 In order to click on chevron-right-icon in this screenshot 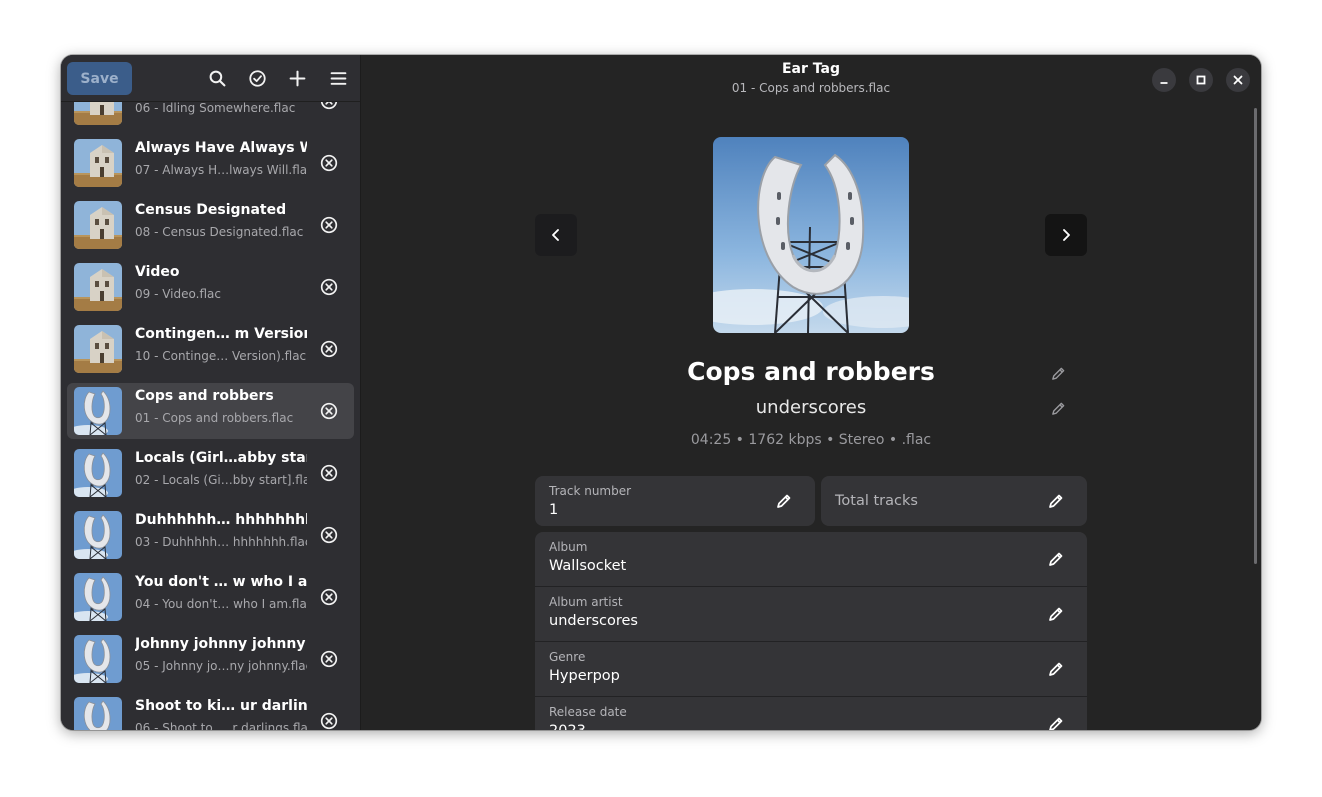, I will do `click(1066, 235)`.